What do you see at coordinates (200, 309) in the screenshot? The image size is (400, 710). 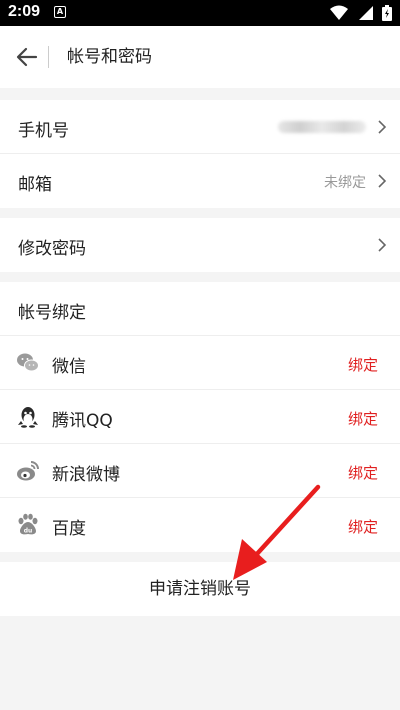 I see `binding-section-header: 帐号绑定` at bounding box center [200, 309].